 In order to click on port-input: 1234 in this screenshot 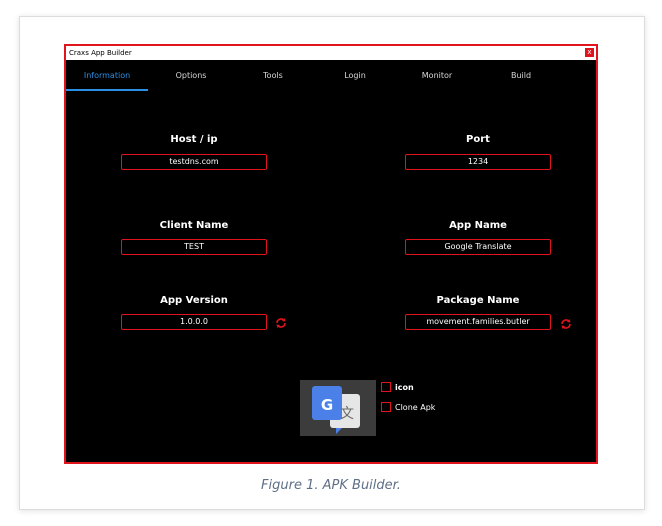, I will do `click(478, 162)`.